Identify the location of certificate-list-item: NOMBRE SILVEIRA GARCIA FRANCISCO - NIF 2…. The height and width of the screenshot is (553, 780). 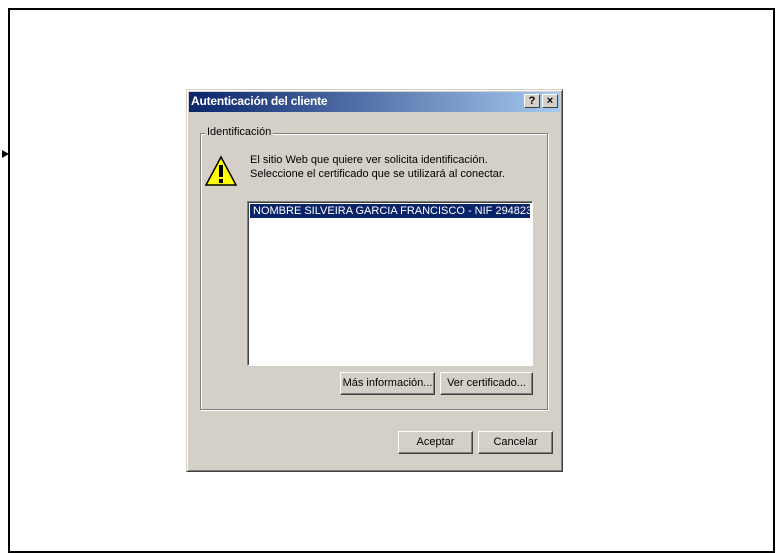
(390, 211).